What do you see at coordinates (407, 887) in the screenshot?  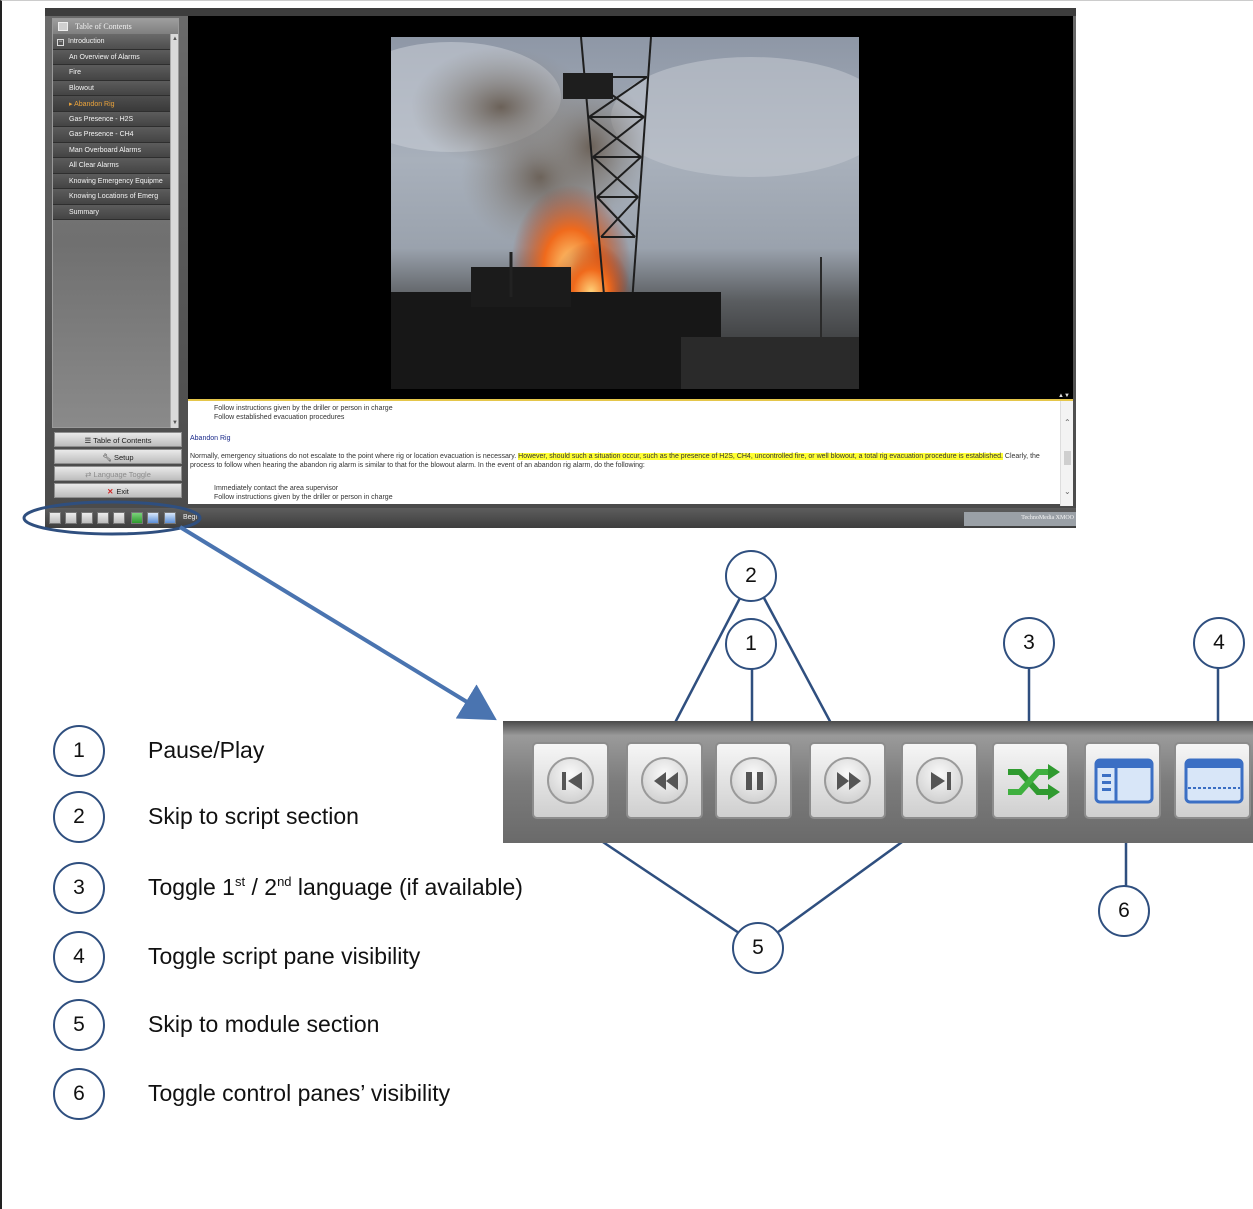 I see `legend-text-part: language (if available)` at bounding box center [407, 887].